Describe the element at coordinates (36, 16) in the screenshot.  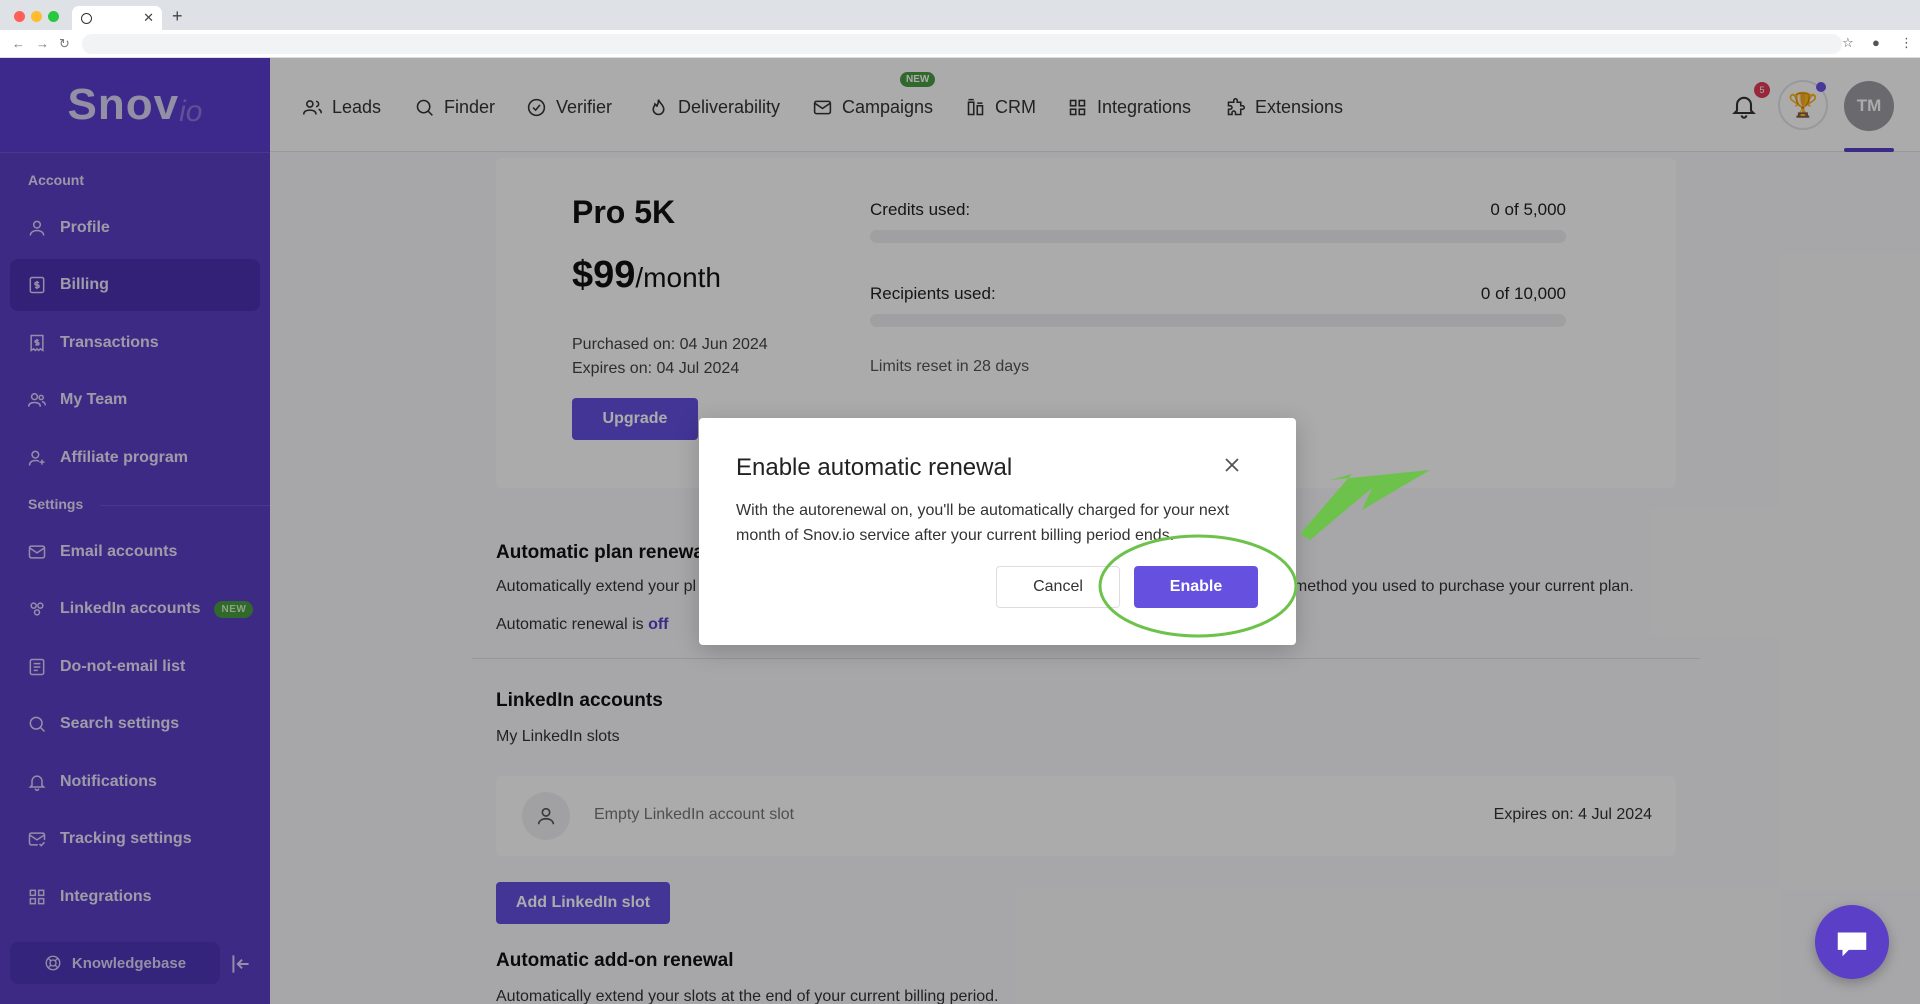
I see `minimize-window-dot` at that location.